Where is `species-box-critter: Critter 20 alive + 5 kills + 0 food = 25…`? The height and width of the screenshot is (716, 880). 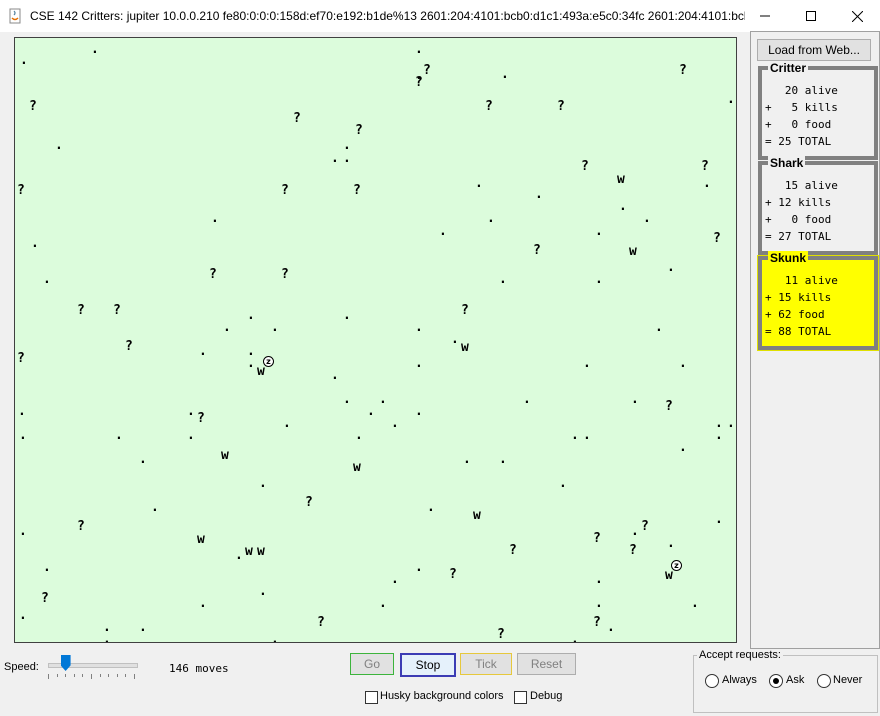 species-box-critter: Critter 20 alive + 5 kills + 0 food = 25… is located at coordinates (818, 110).